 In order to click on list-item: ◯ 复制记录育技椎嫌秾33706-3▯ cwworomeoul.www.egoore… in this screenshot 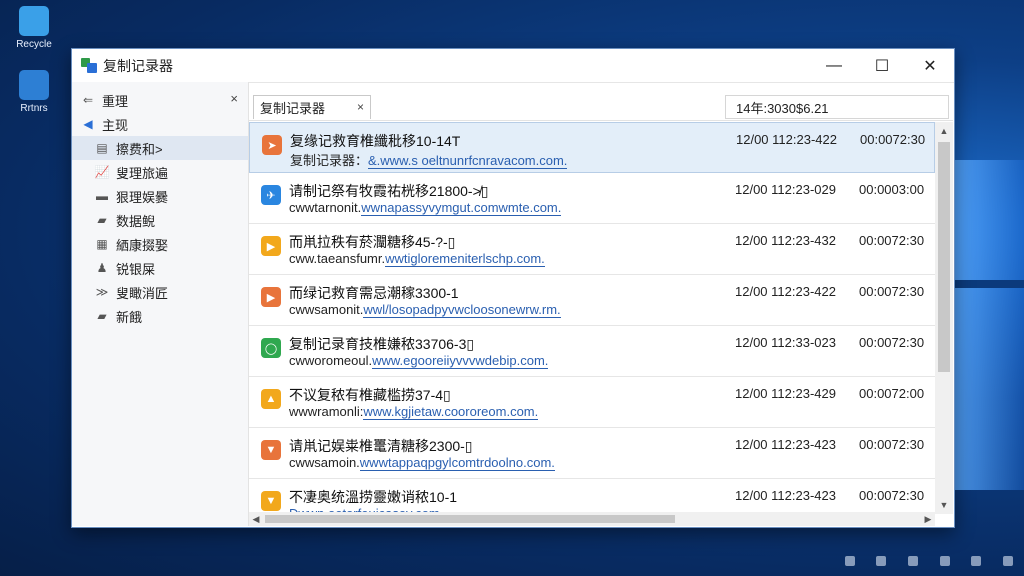, I will do `click(592, 351)`.